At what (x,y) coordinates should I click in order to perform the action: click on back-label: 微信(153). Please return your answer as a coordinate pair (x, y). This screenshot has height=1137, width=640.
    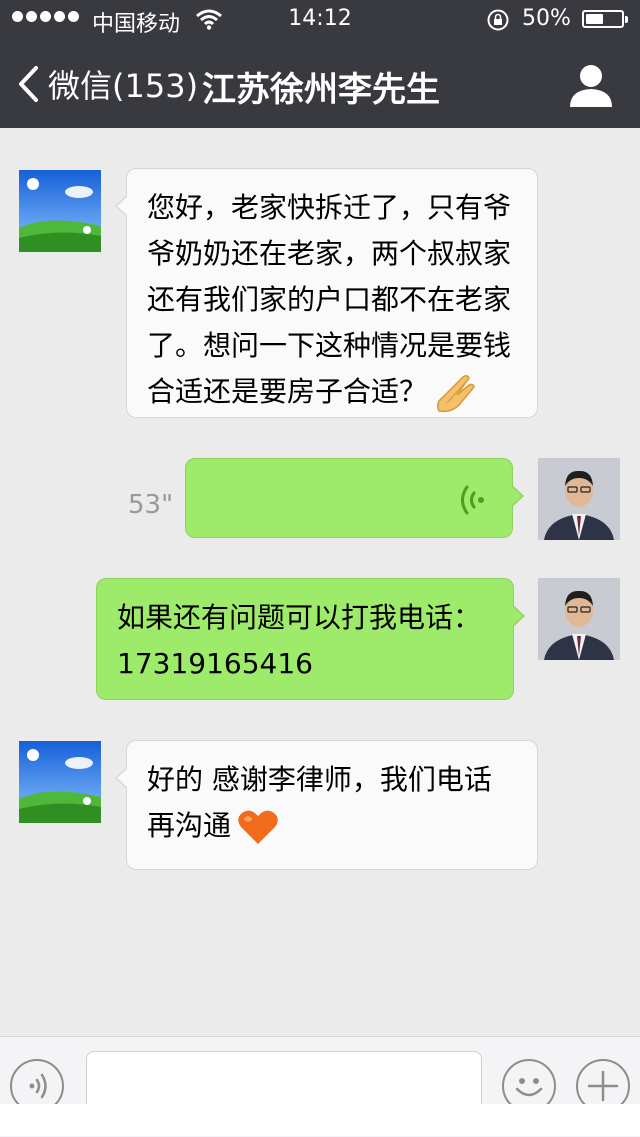
    Looking at the image, I should click on (123, 86).